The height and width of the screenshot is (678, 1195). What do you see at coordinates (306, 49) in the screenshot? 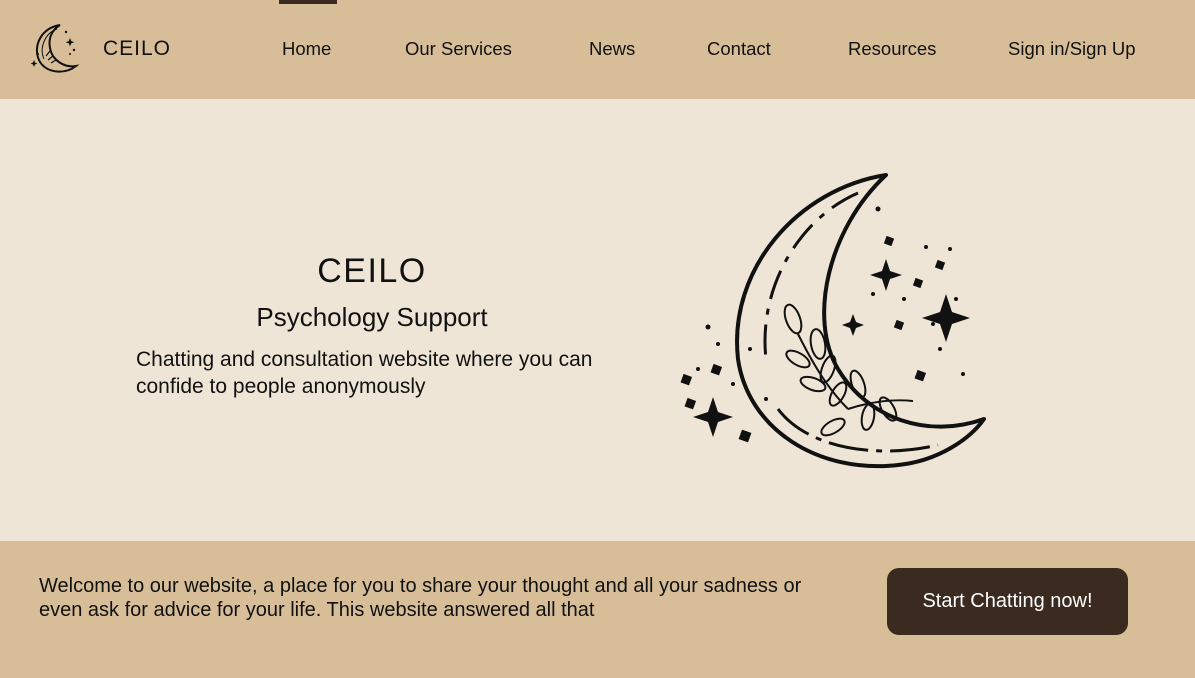
I see `nav-item-home: Home` at bounding box center [306, 49].